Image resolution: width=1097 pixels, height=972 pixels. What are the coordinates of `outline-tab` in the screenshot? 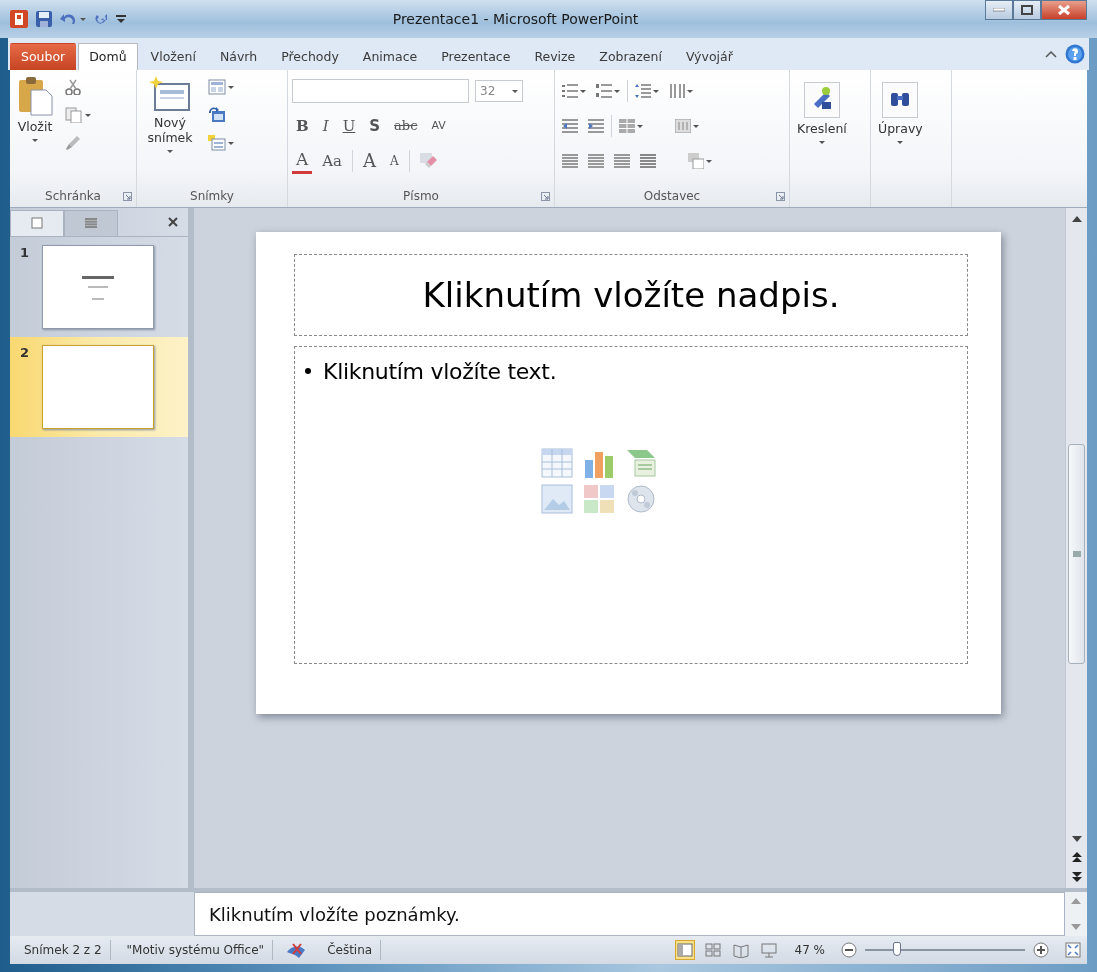 It's located at (91, 222).